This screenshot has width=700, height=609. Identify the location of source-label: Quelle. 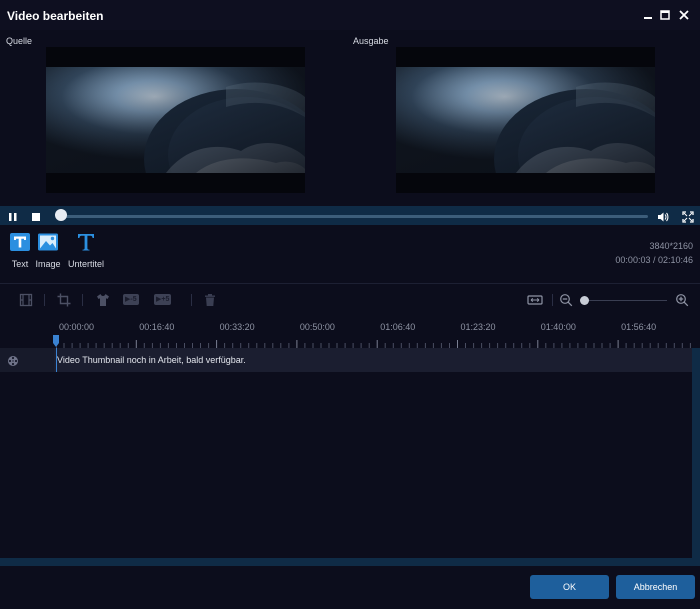
(19, 41).